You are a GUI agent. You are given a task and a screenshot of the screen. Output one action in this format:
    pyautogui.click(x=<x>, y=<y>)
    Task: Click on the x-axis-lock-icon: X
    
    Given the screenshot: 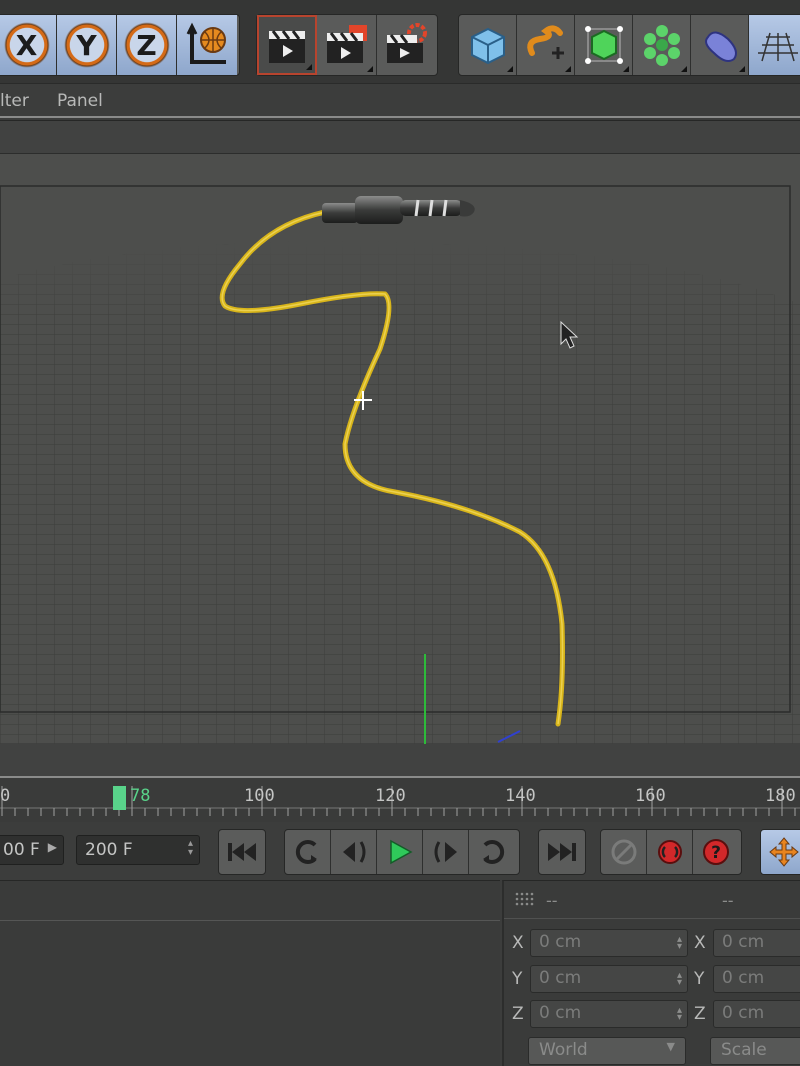 What is the action you would take?
    pyautogui.click(x=26, y=45)
    